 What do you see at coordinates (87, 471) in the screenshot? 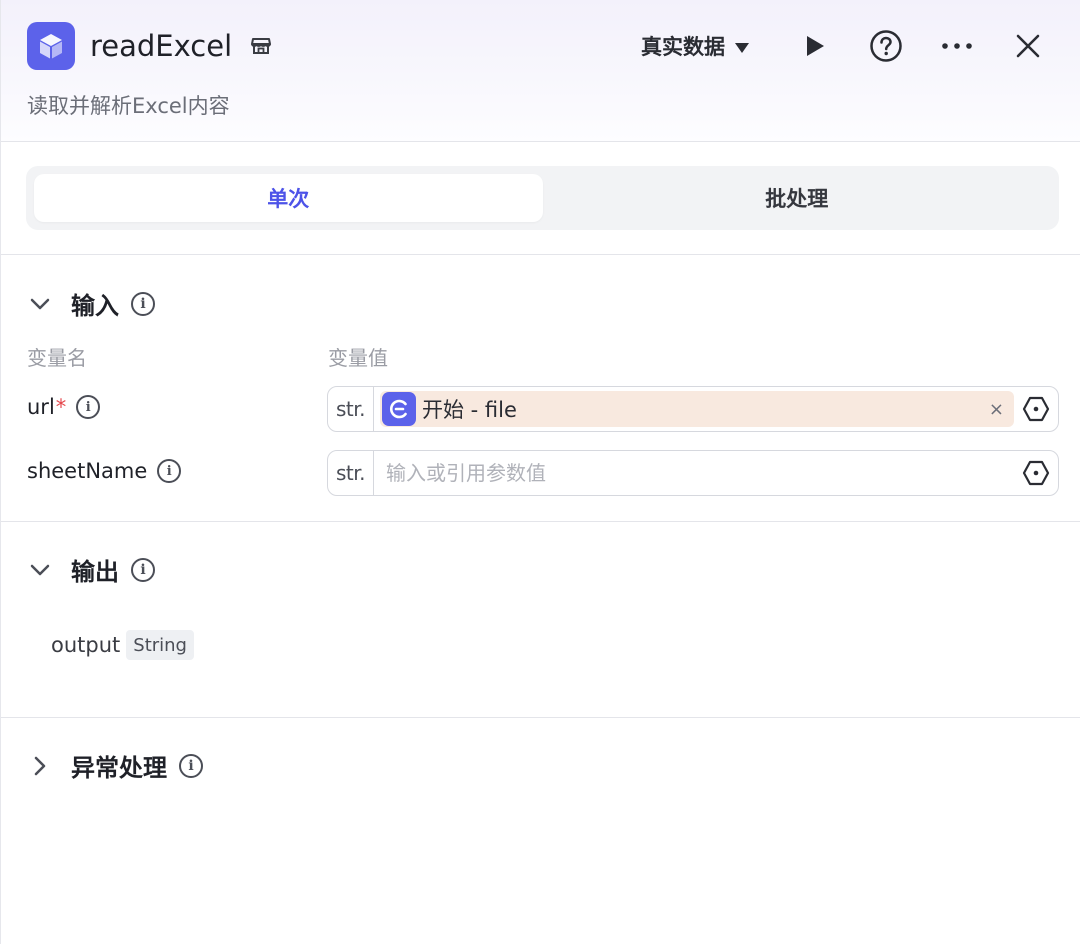
I see `param-name: sheetName` at bounding box center [87, 471].